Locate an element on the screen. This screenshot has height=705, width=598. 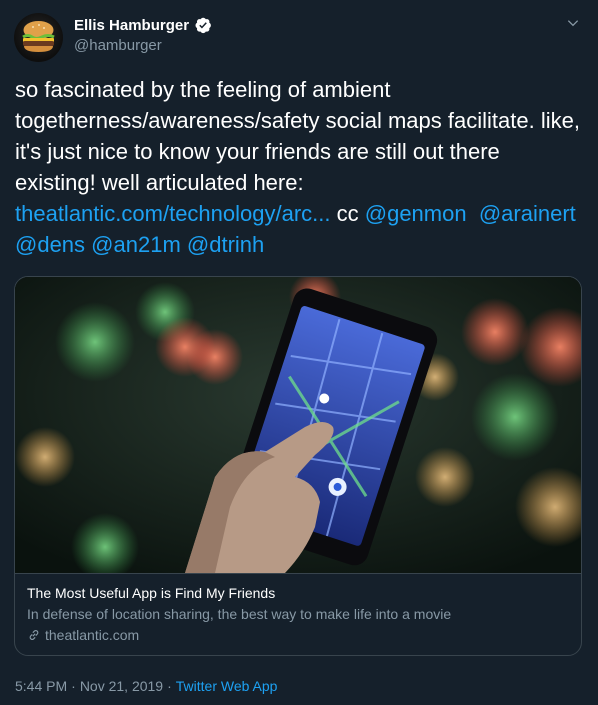
hamburger-avatar-icon is located at coordinates (38, 36).